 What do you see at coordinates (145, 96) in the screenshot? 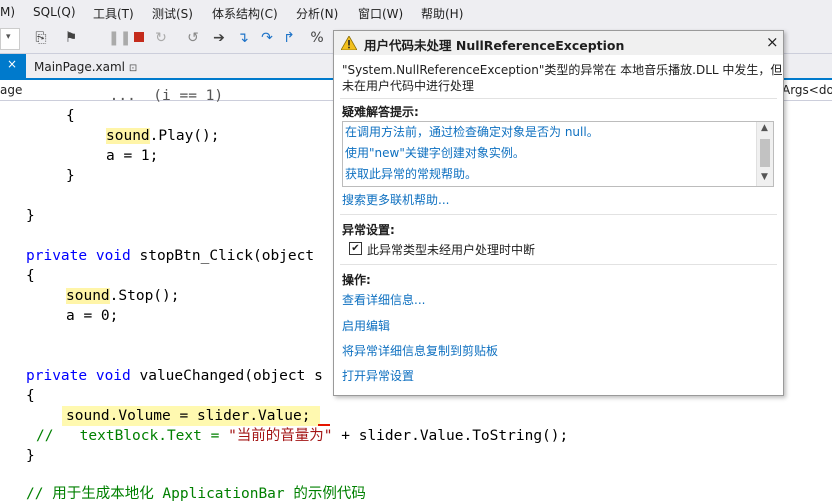
I see `code-line: ... (i == 1)` at bounding box center [145, 96].